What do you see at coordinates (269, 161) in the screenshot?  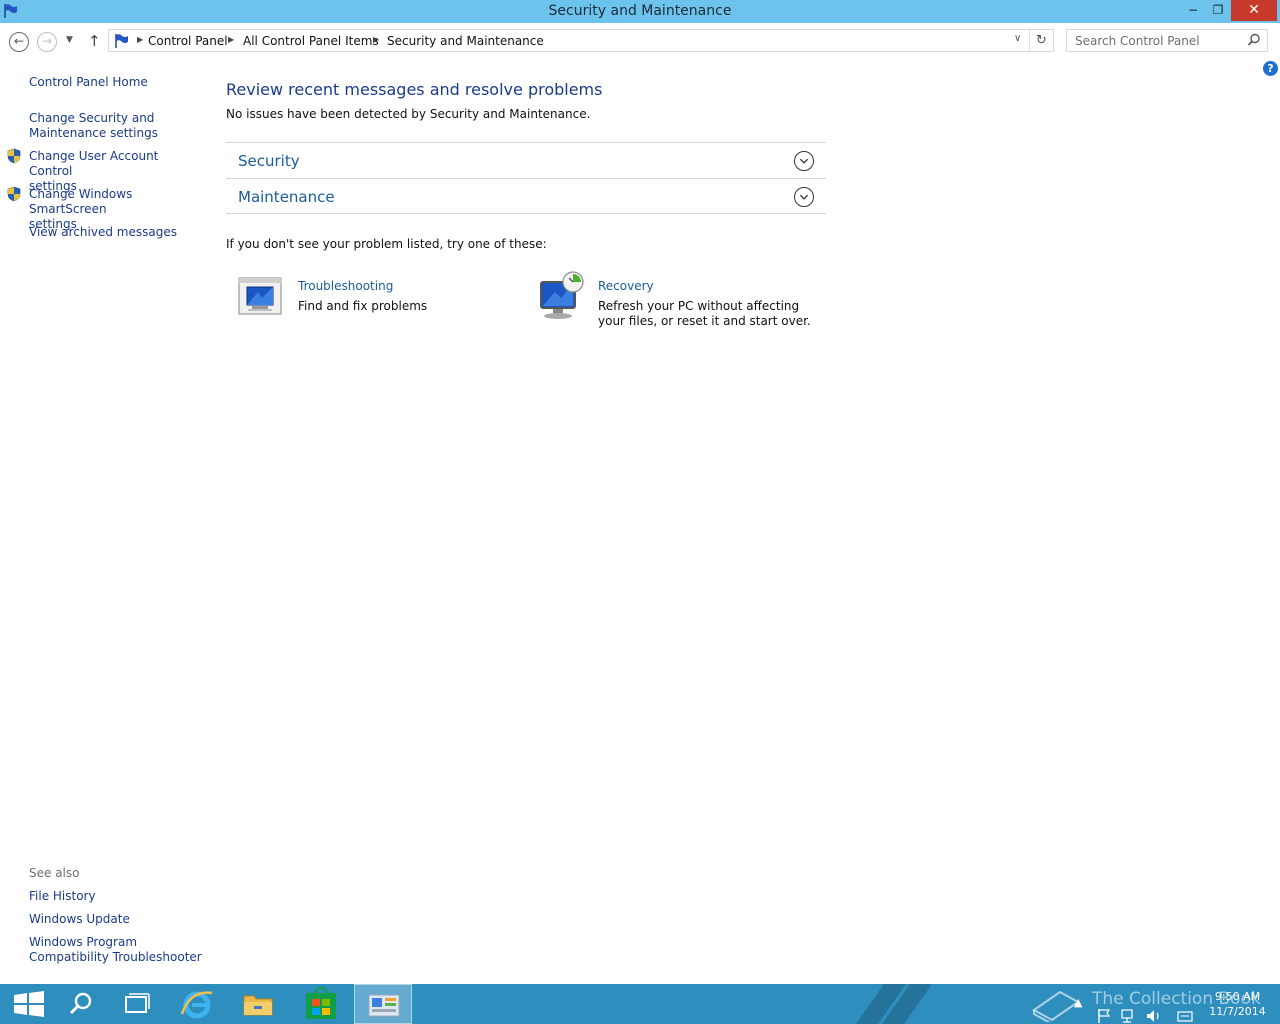 I see `section-label: Security` at bounding box center [269, 161].